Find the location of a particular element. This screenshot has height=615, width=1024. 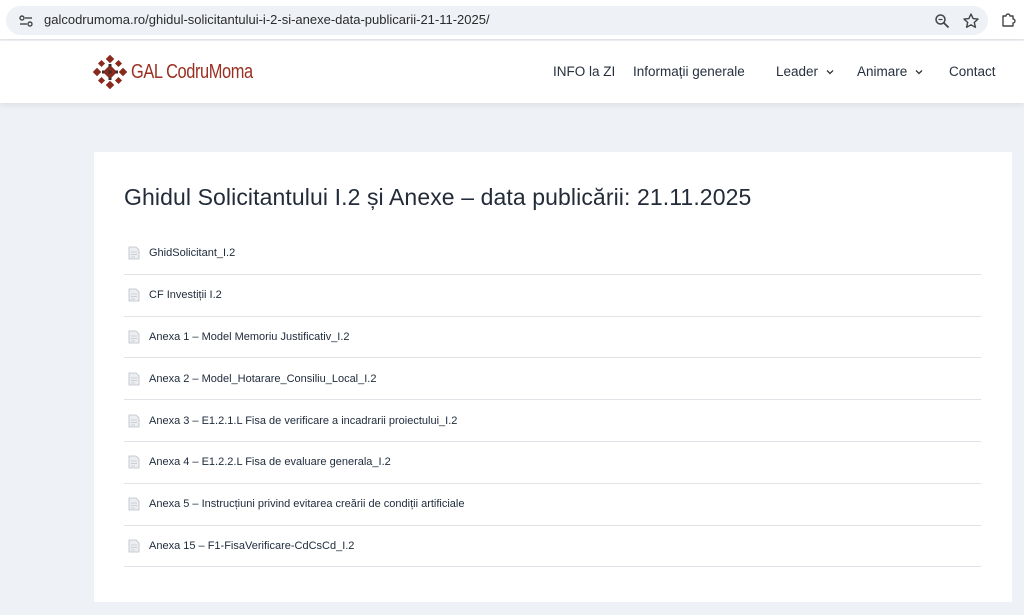

nav-item-contact: Contact is located at coordinates (972, 71).